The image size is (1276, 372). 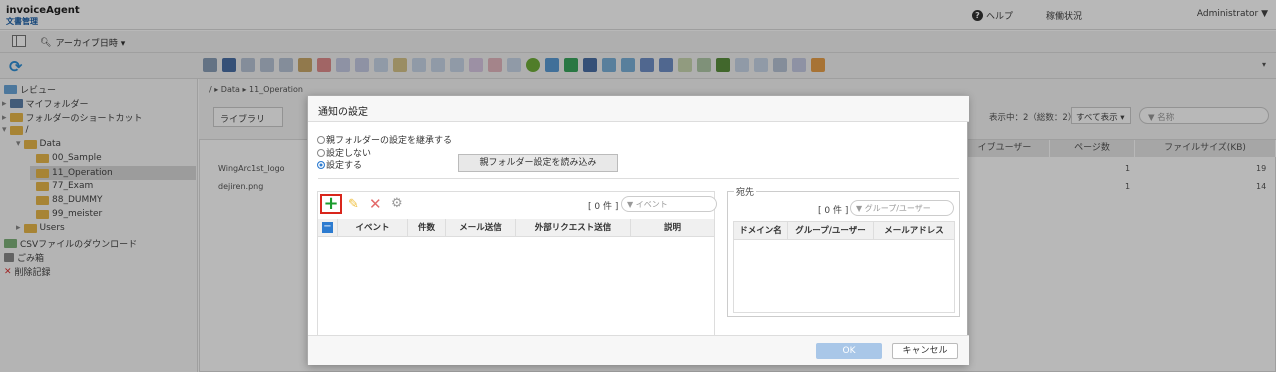 I want to click on recipient-filter-input: ▼ グループ/ユーザー, so click(x=902, y=208).